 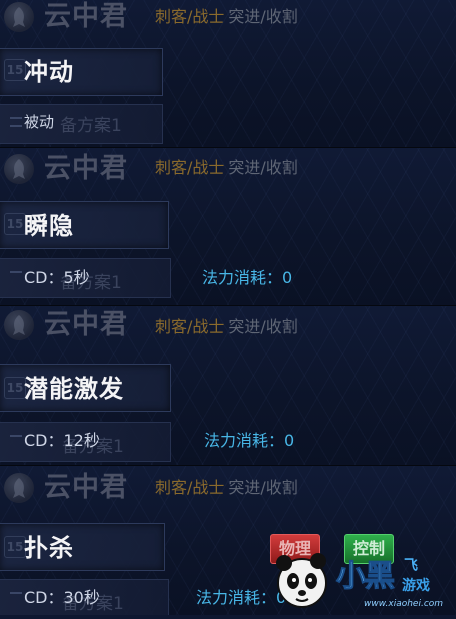 What do you see at coordinates (62, 597) in the screenshot?
I see `cooldown-text: CD：30秒` at bounding box center [62, 597].